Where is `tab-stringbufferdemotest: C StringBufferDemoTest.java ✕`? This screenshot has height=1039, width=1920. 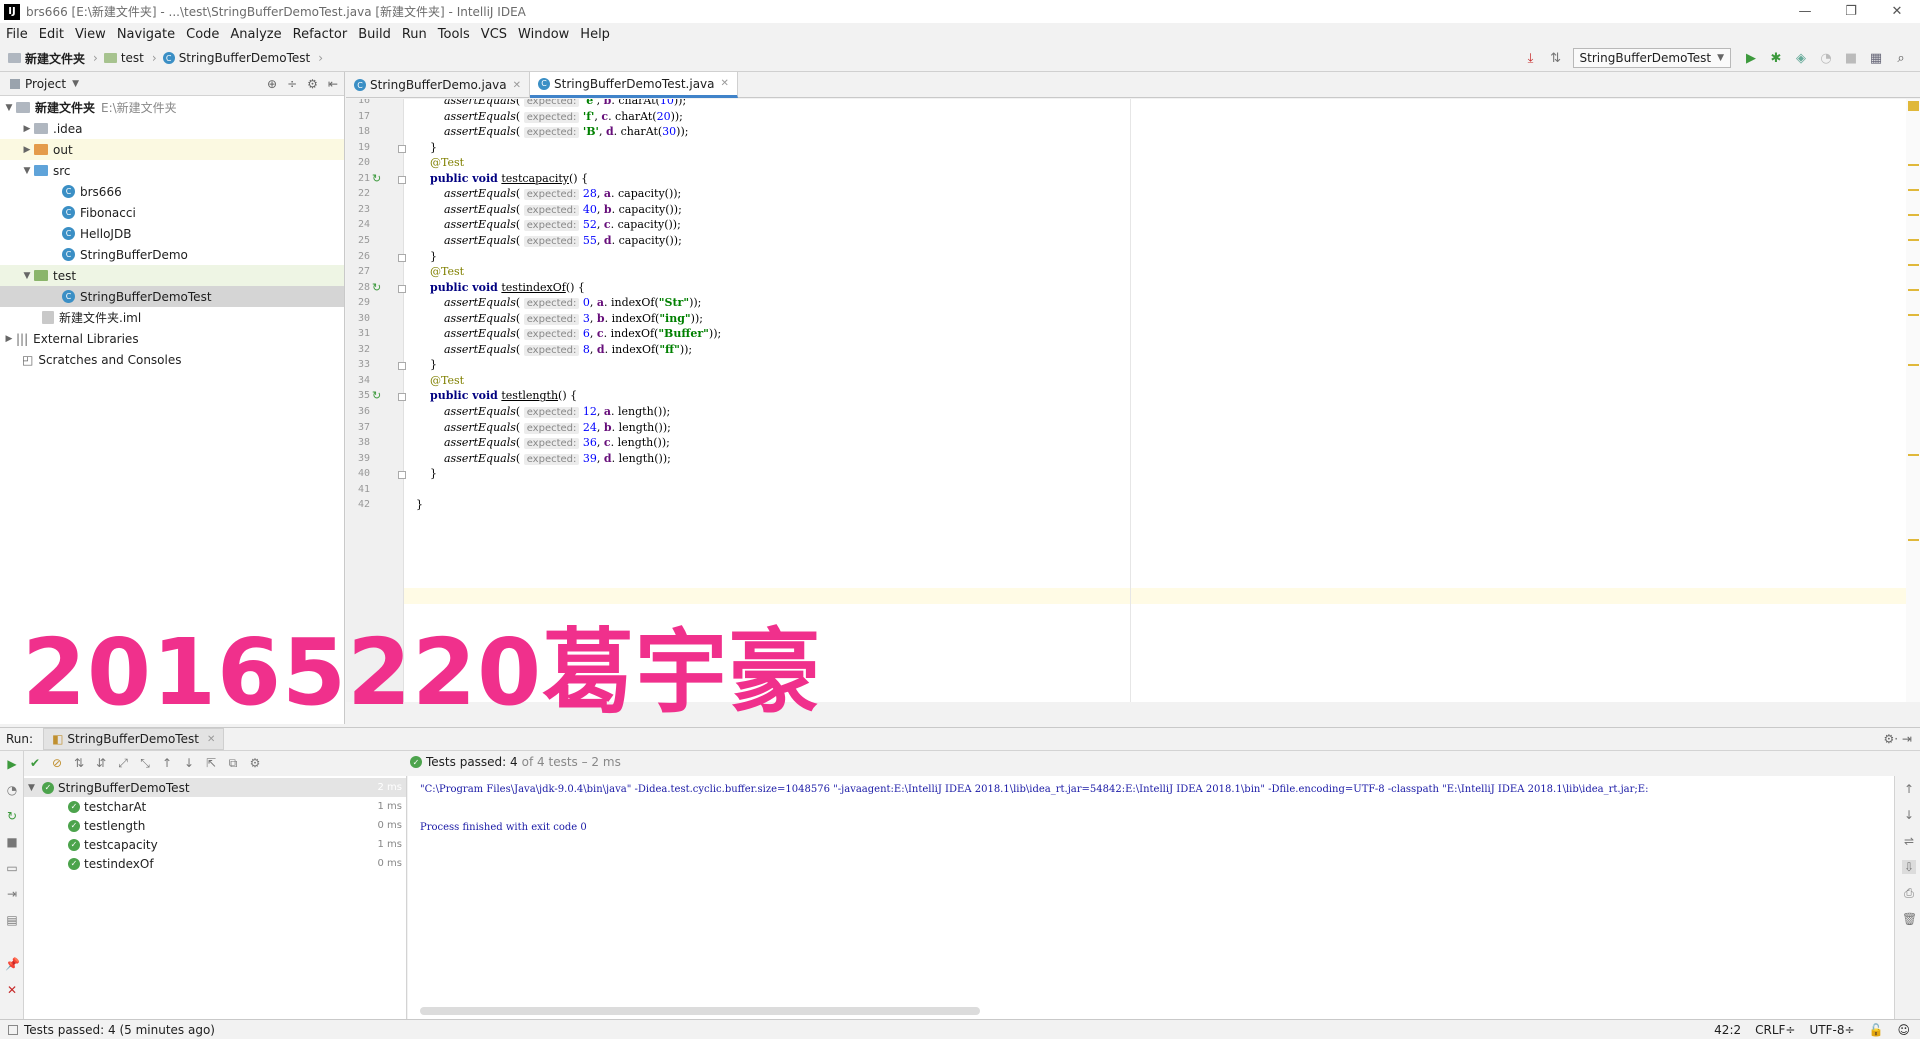 tab-stringbufferdemotest: C StringBufferDemoTest.java ✕ is located at coordinates (634, 85).